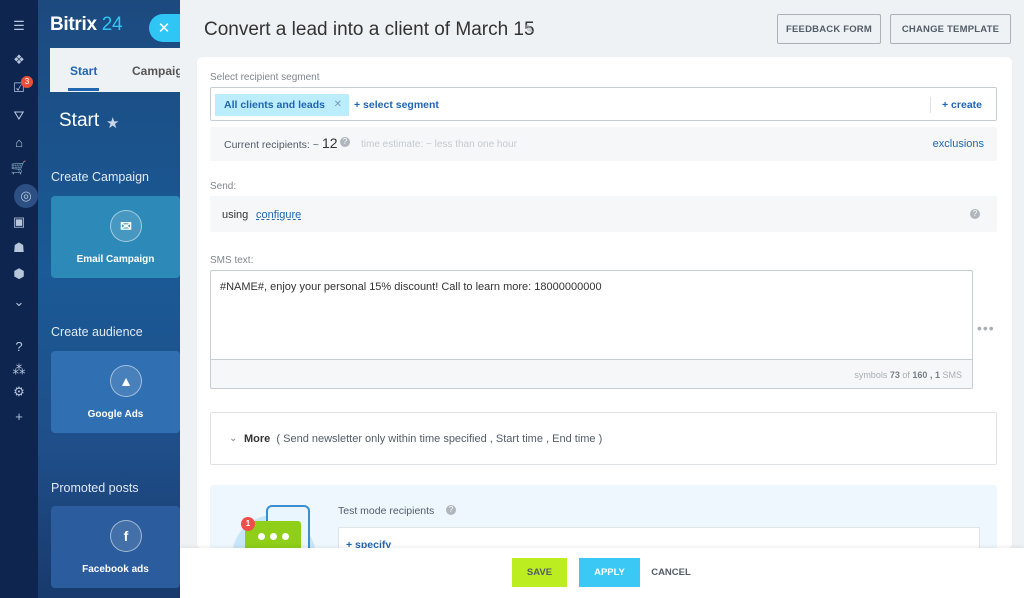 The height and width of the screenshot is (598, 1024). Describe the element at coordinates (908, 375) in the screenshot. I see `symbols-counter: symbols 73 of 160 , 1 SMS` at that location.